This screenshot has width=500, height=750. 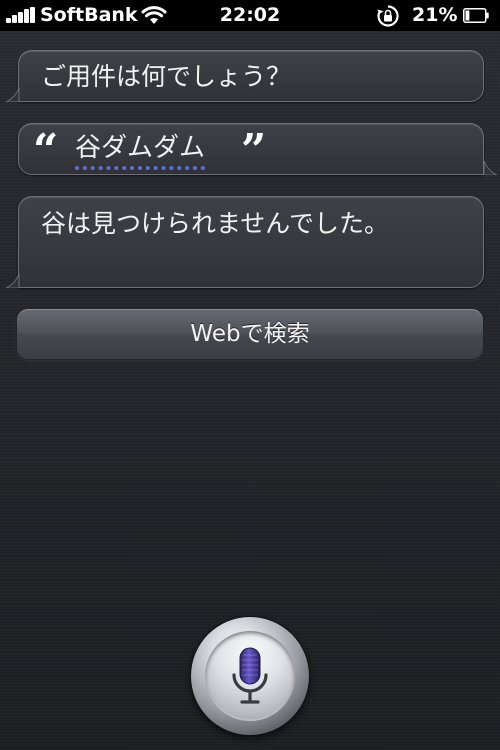 I want to click on siri-mic-button, so click(x=250, y=676).